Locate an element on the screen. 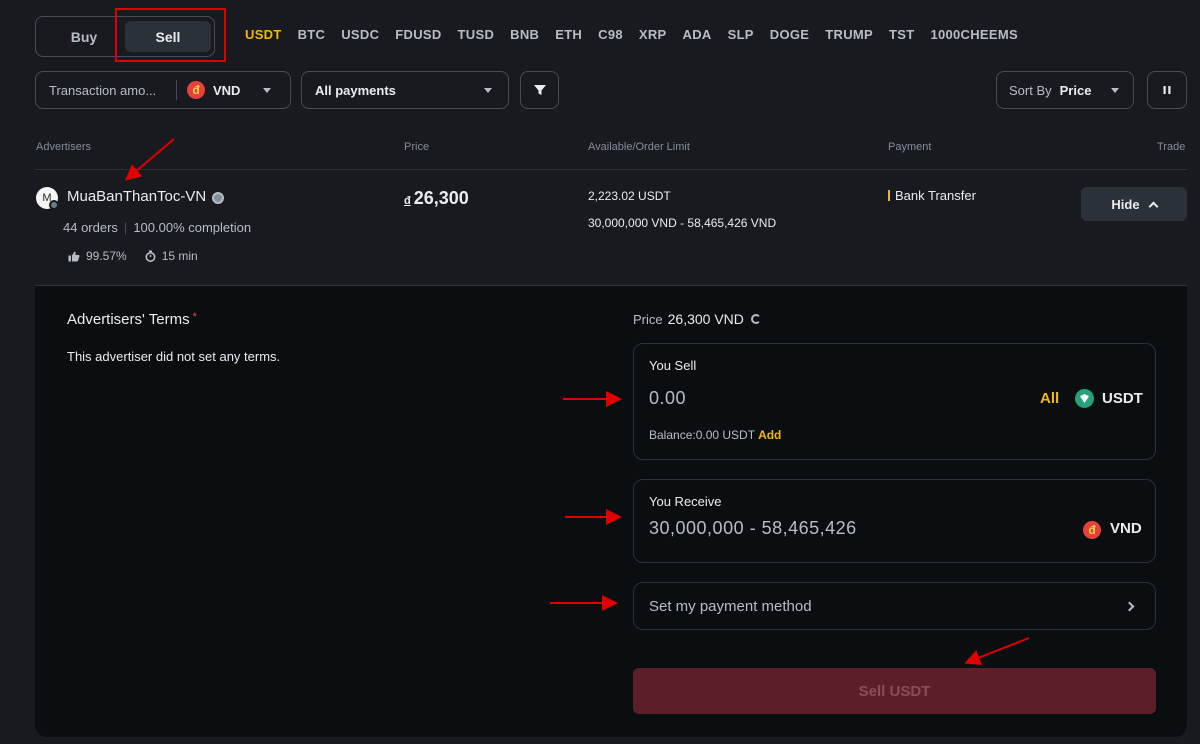 Image resolution: width=1200 pixels, height=744 pixels. header-advertisers: Advertisers is located at coordinates (64, 147).